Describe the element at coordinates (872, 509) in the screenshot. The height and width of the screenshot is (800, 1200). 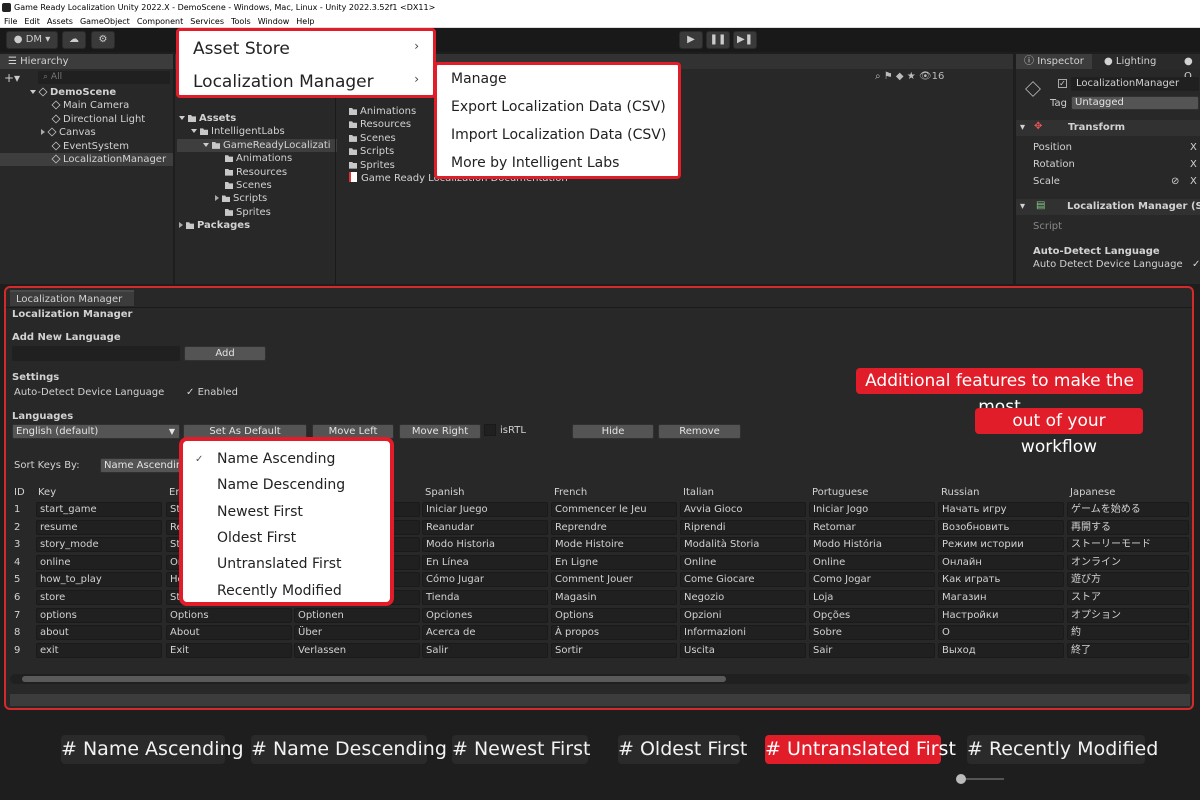
I see `translation-field: Iniciar Jogo` at that location.